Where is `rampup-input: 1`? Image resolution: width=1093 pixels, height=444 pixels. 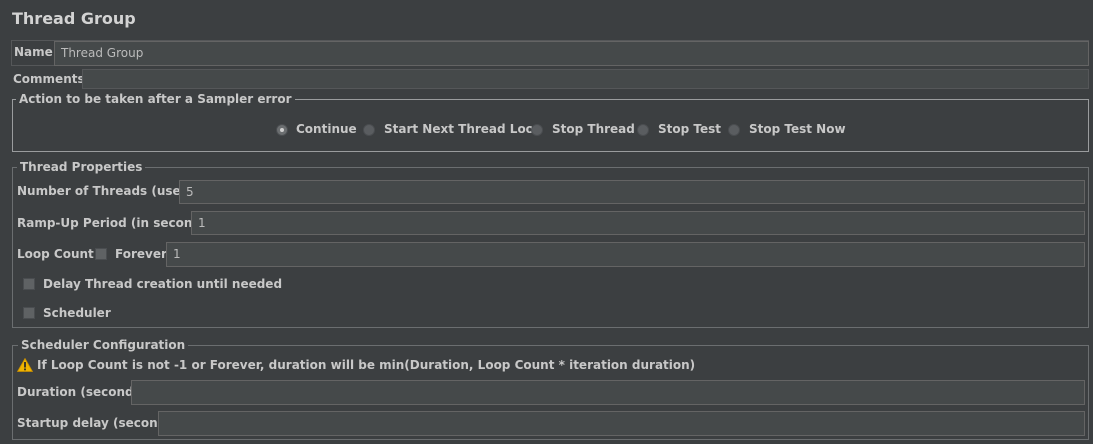
rampup-input: 1 is located at coordinates (638, 223).